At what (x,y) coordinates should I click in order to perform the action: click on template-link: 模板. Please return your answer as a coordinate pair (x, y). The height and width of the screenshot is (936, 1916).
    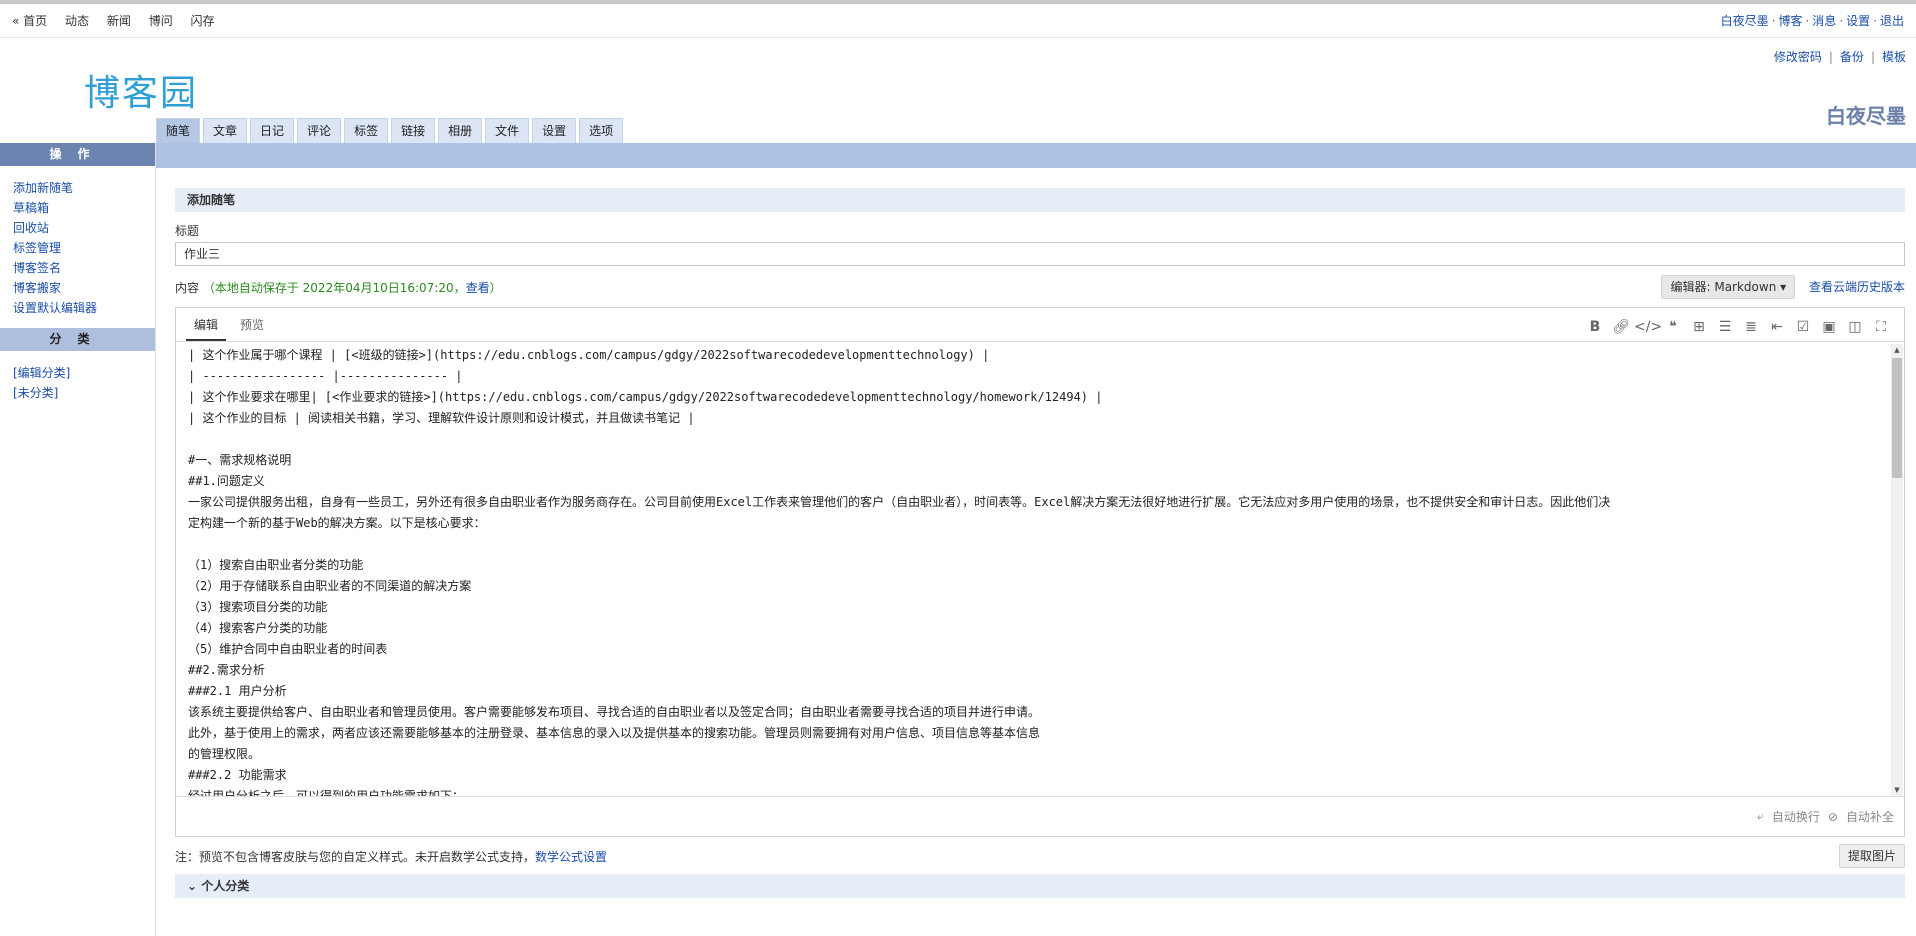
    Looking at the image, I should click on (1894, 57).